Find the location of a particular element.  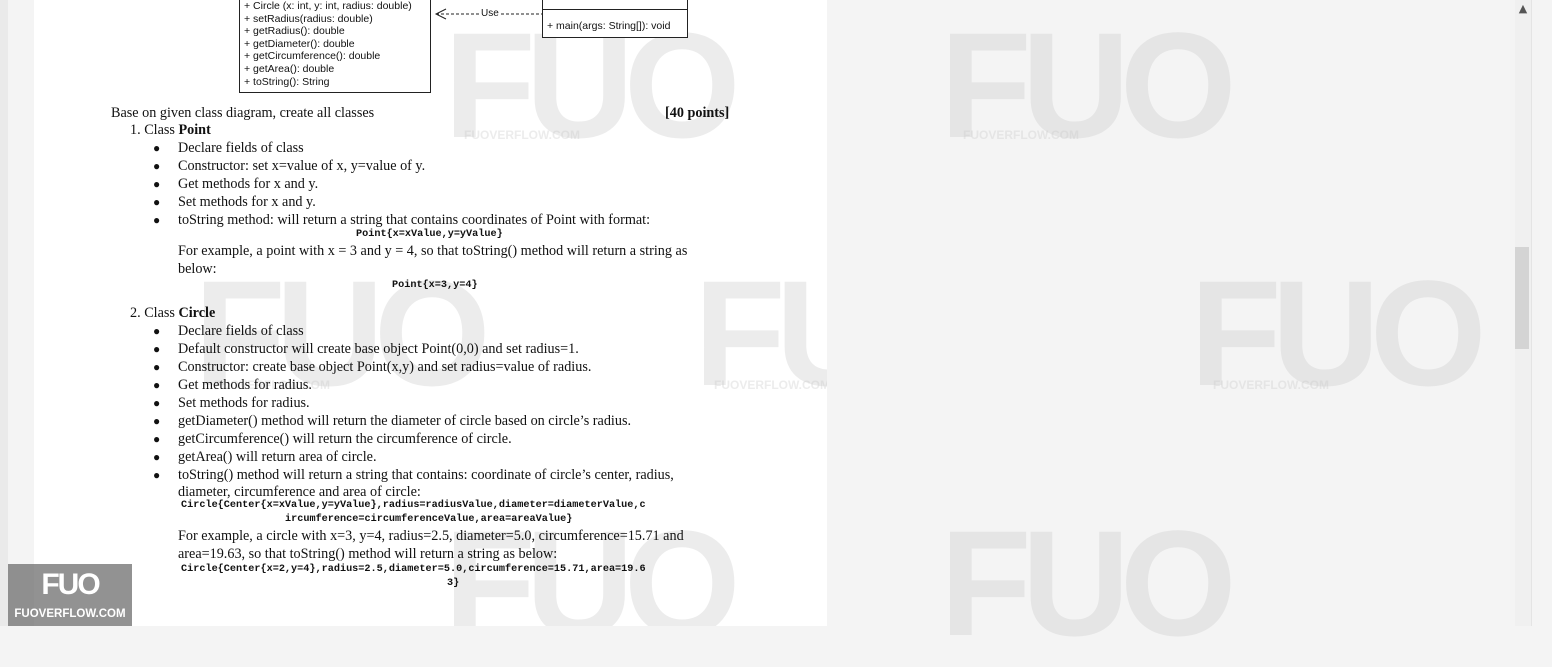

logo-text: FUOVERFLOW.COM is located at coordinates (70, 614).